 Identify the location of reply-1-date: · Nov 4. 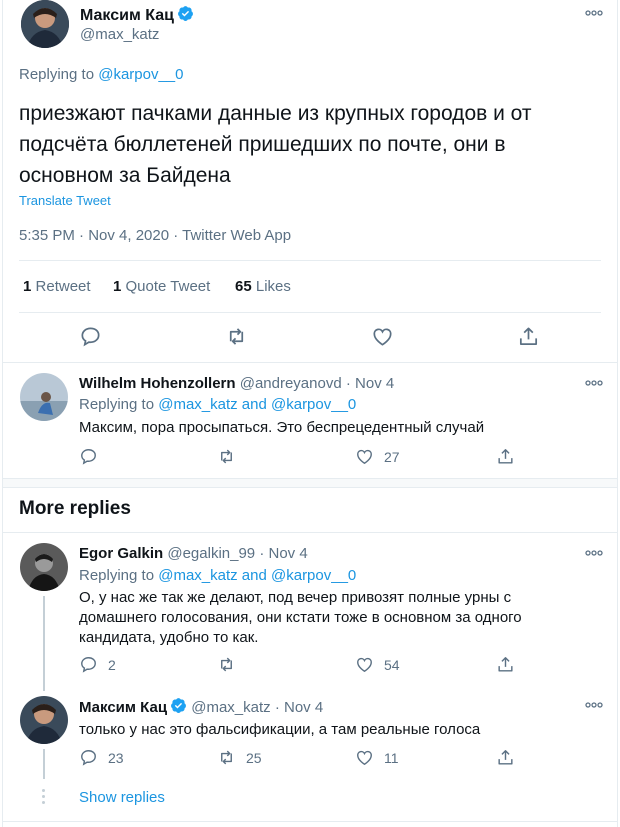
(370, 383).